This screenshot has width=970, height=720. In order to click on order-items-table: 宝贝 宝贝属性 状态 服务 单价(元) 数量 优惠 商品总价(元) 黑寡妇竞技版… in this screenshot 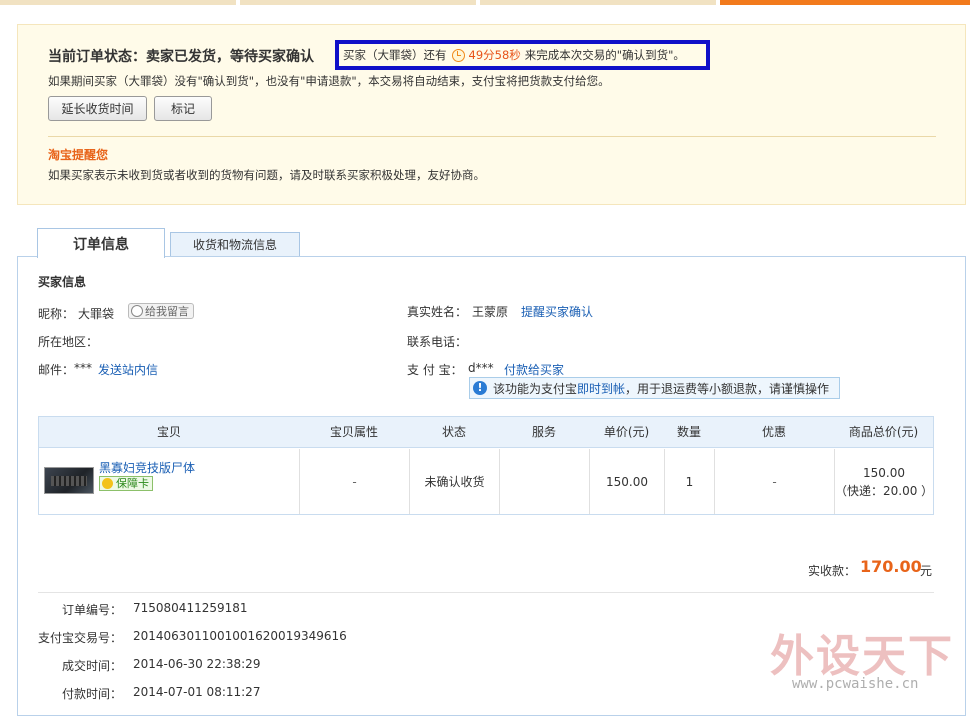, I will do `click(486, 465)`.